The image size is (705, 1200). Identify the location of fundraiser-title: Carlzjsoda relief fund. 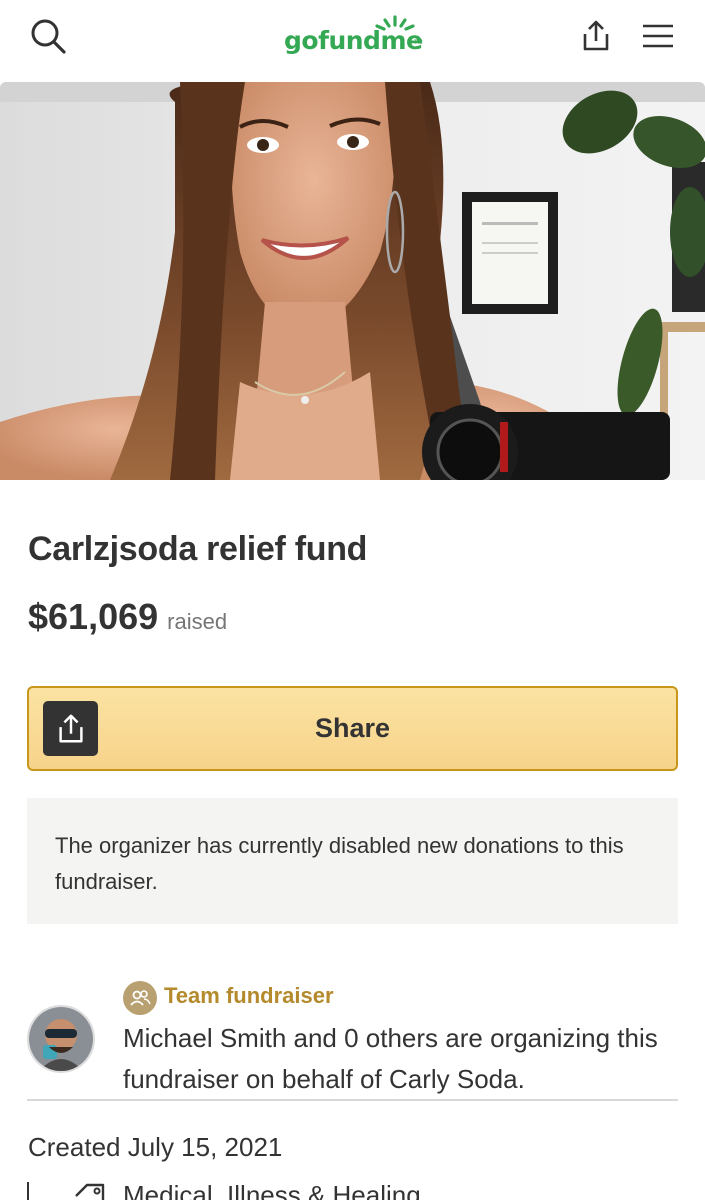
(198, 549).